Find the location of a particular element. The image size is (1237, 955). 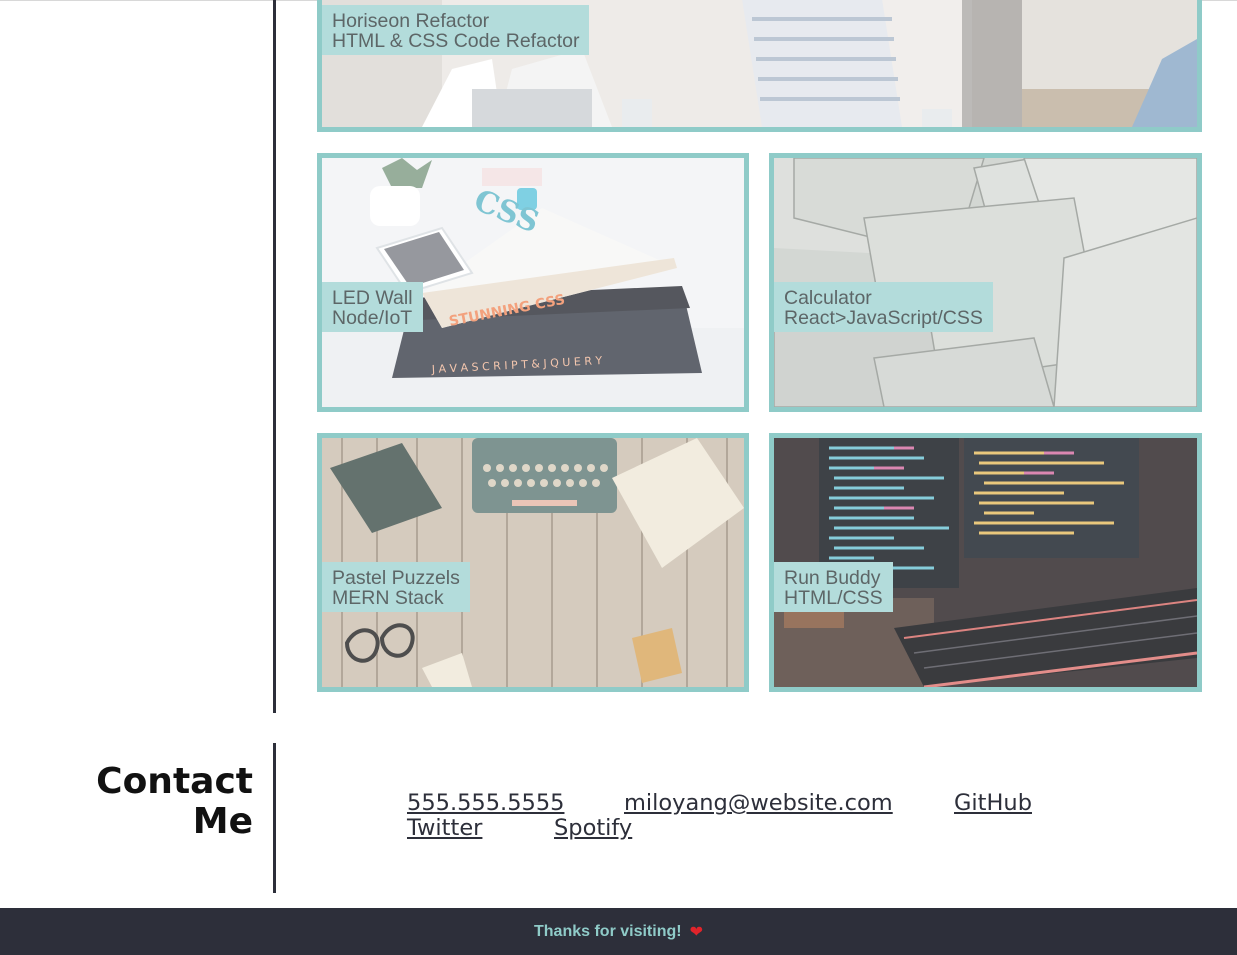

footer: Thanks for visiting! ❤ is located at coordinates (618, 931).